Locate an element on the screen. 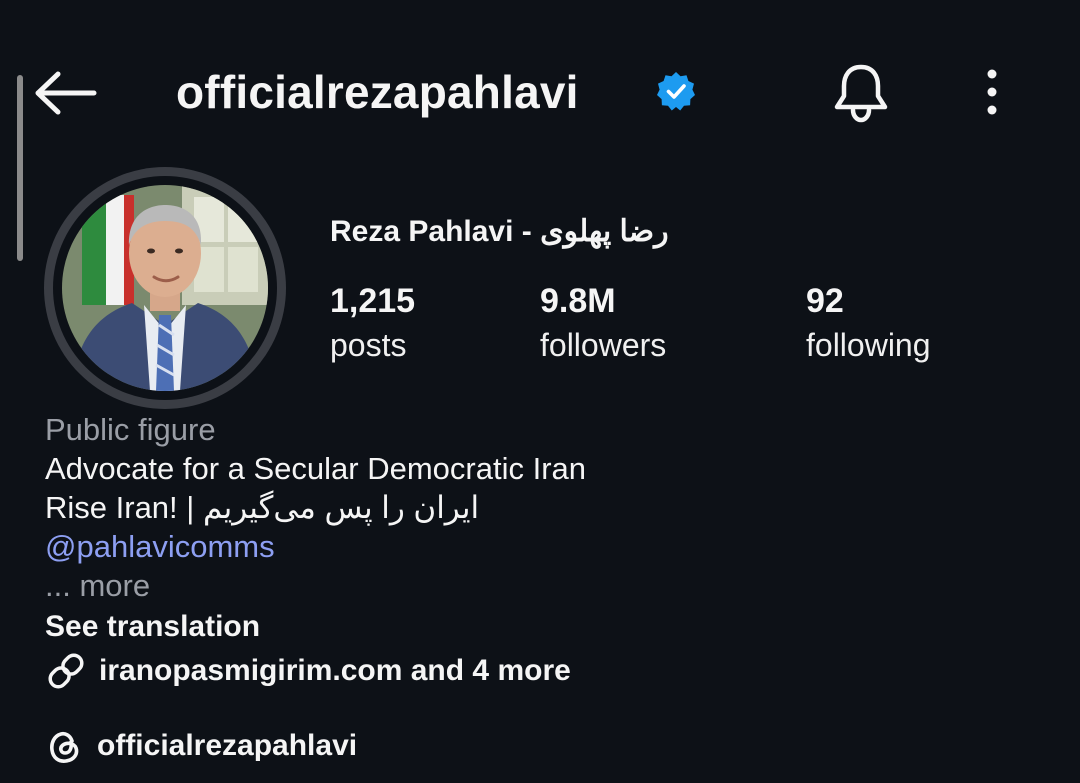 Image resolution: width=1080 pixels, height=783 pixels. profile-display-name: Reza Pahlavi - رضا پهلوی is located at coordinates (499, 231).